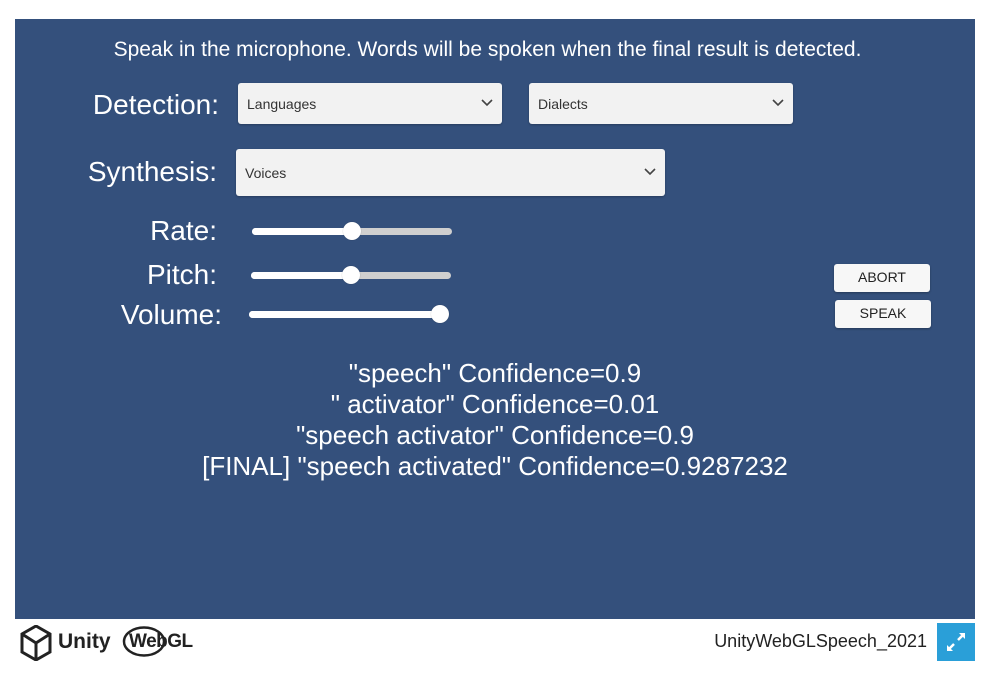 The height and width of the screenshot is (673, 989). I want to click on dialects-dropdown-value: Dialects, so click(563, 103).